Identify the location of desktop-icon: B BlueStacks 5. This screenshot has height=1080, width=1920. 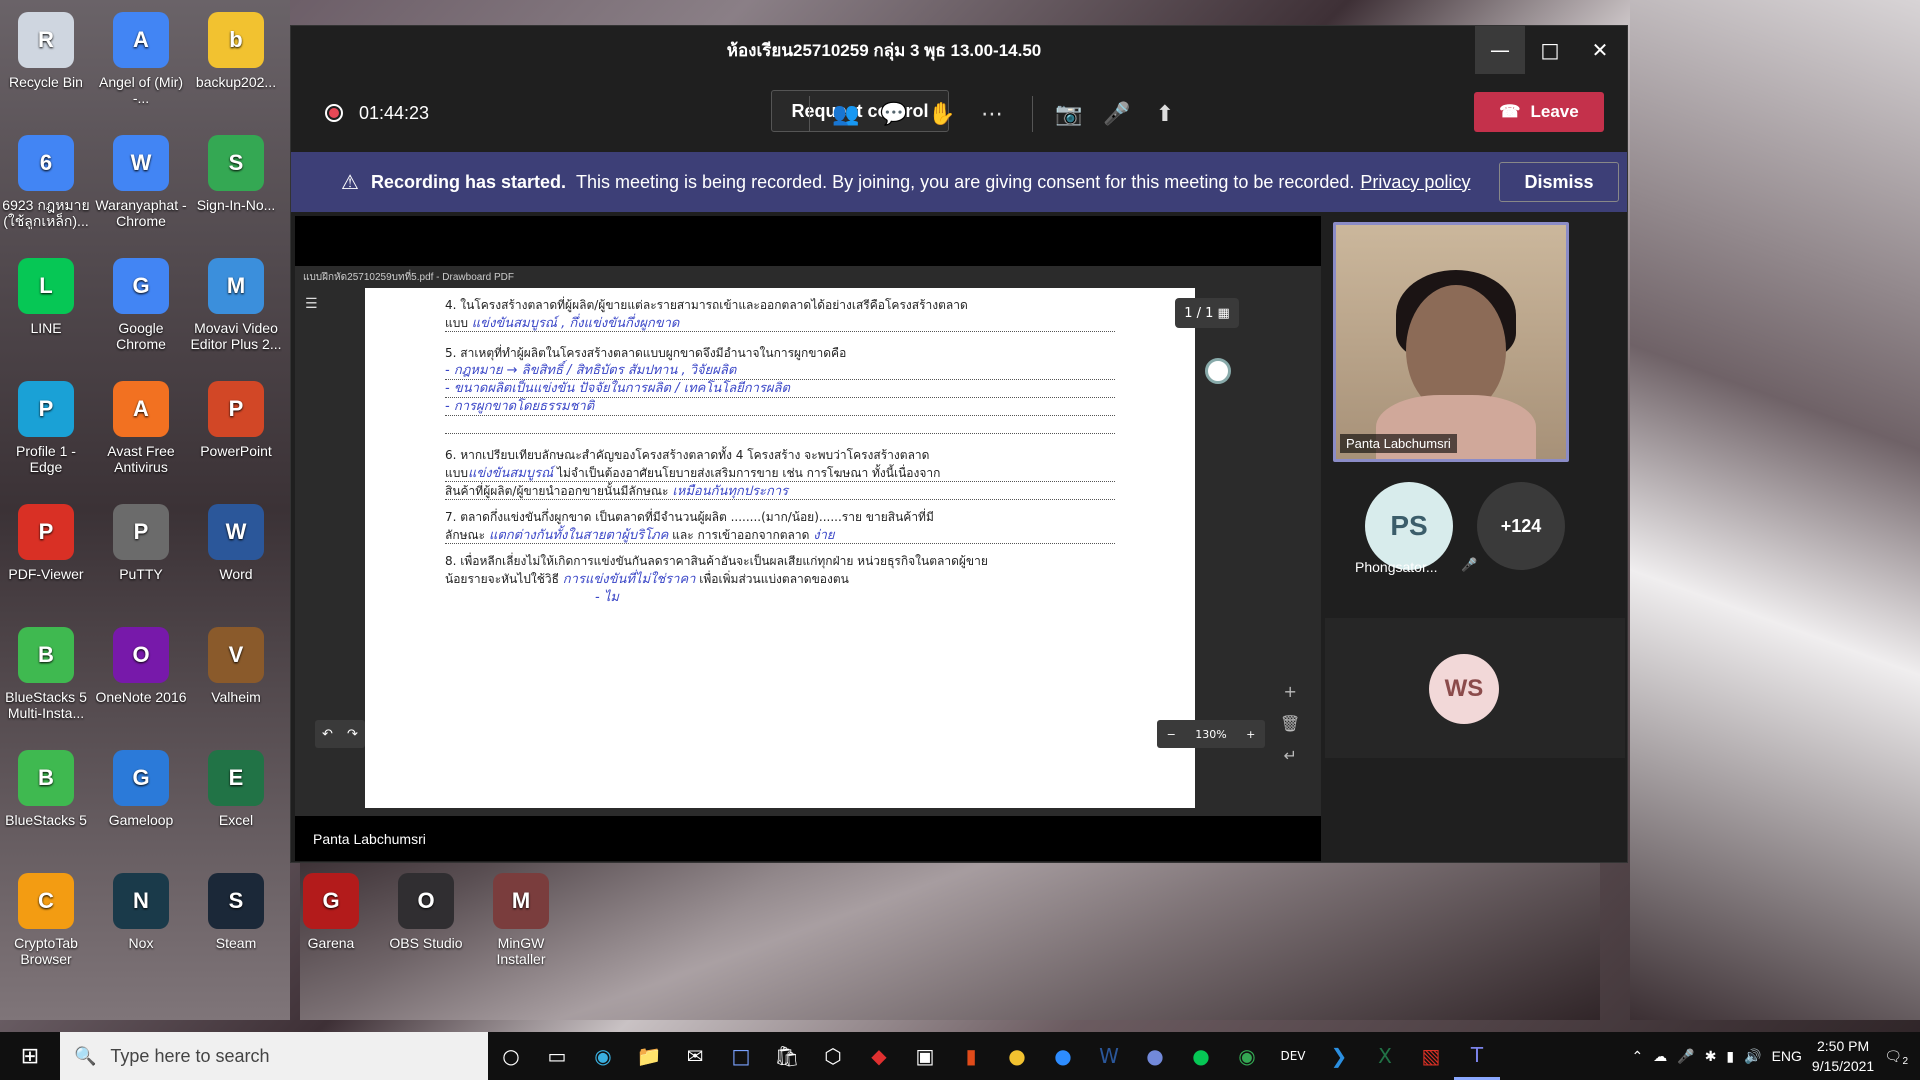
(46, 789).